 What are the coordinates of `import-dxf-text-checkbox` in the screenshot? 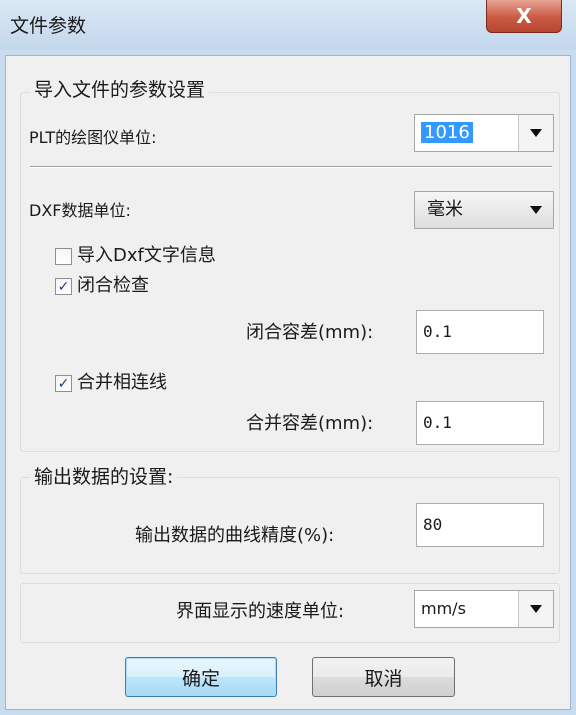 It's located at (63, 256).